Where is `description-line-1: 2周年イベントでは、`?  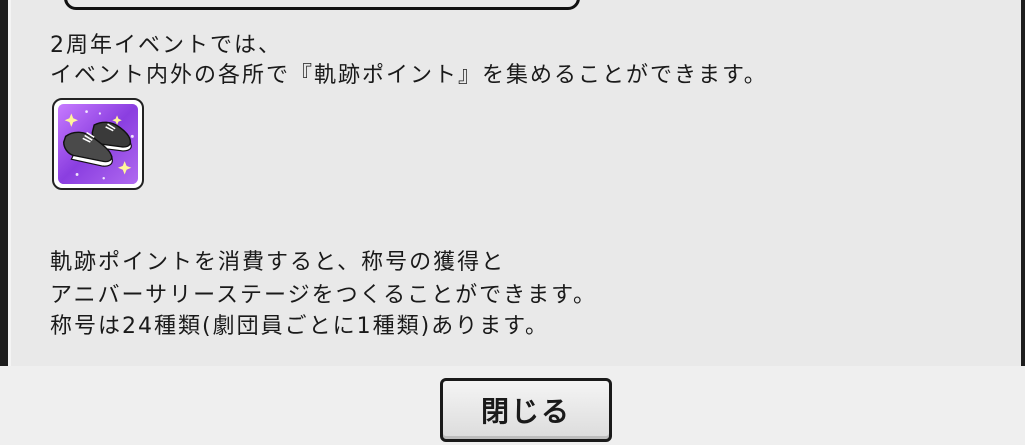
description-line-1: 2周年イベントでは、 is located at coordinates (166, 45).